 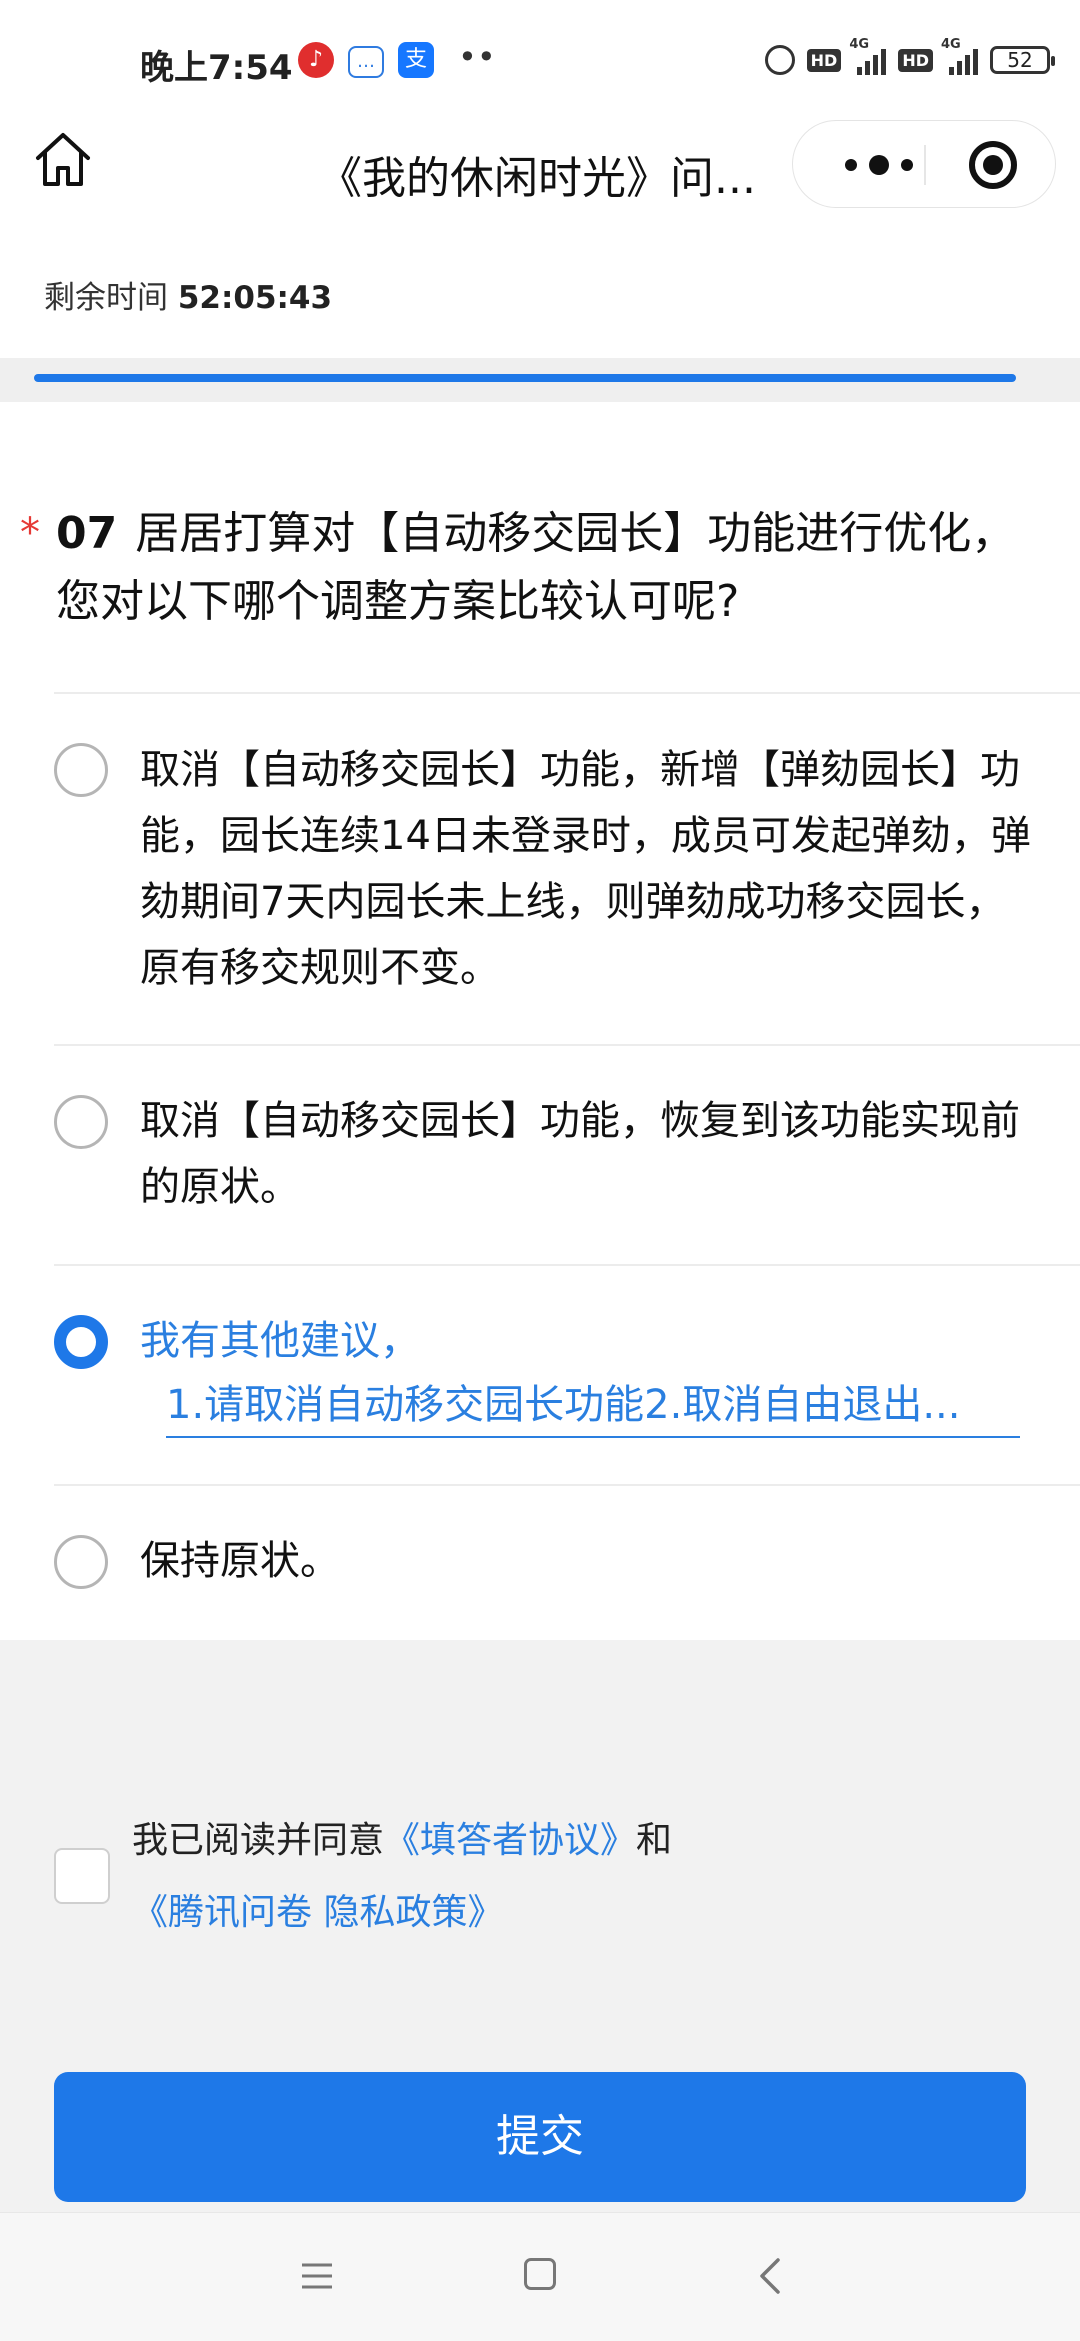 I want to click on capsule-divider, so click(x=925, y=165).